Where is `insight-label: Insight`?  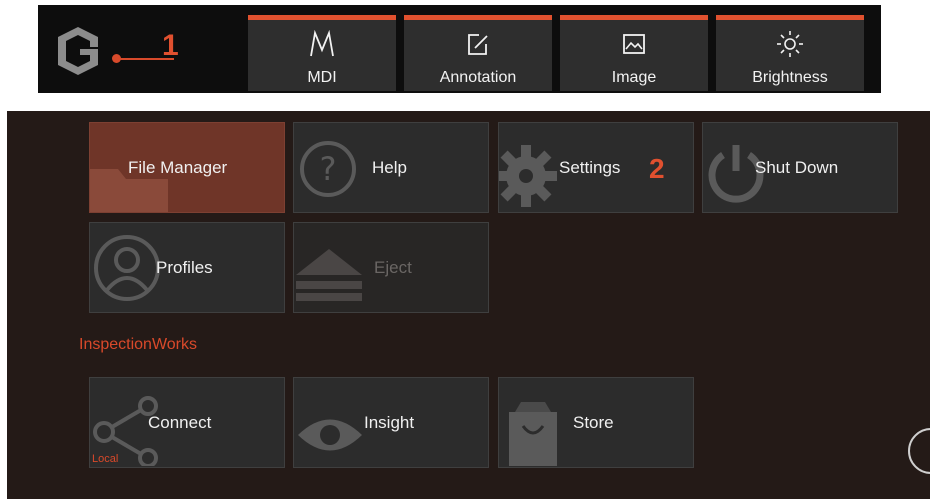 insight-label: Insight is located at coordinates (389, 422).